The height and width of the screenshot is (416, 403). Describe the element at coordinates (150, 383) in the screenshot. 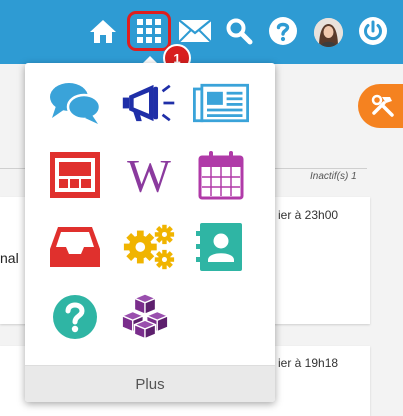

I see `more-apps-button: Plus` at that location.